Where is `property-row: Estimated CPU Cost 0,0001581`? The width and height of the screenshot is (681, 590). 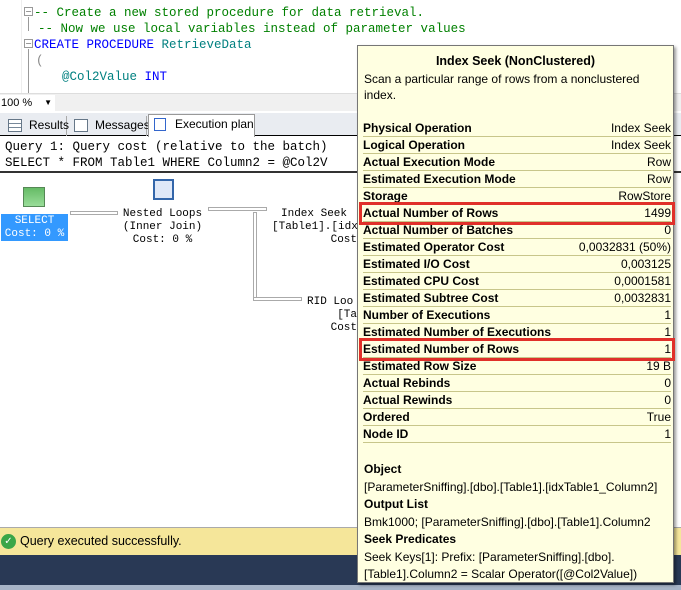 property-row: Estimated CPU Cost 0,0001581 is located at coordinates (517, 281).